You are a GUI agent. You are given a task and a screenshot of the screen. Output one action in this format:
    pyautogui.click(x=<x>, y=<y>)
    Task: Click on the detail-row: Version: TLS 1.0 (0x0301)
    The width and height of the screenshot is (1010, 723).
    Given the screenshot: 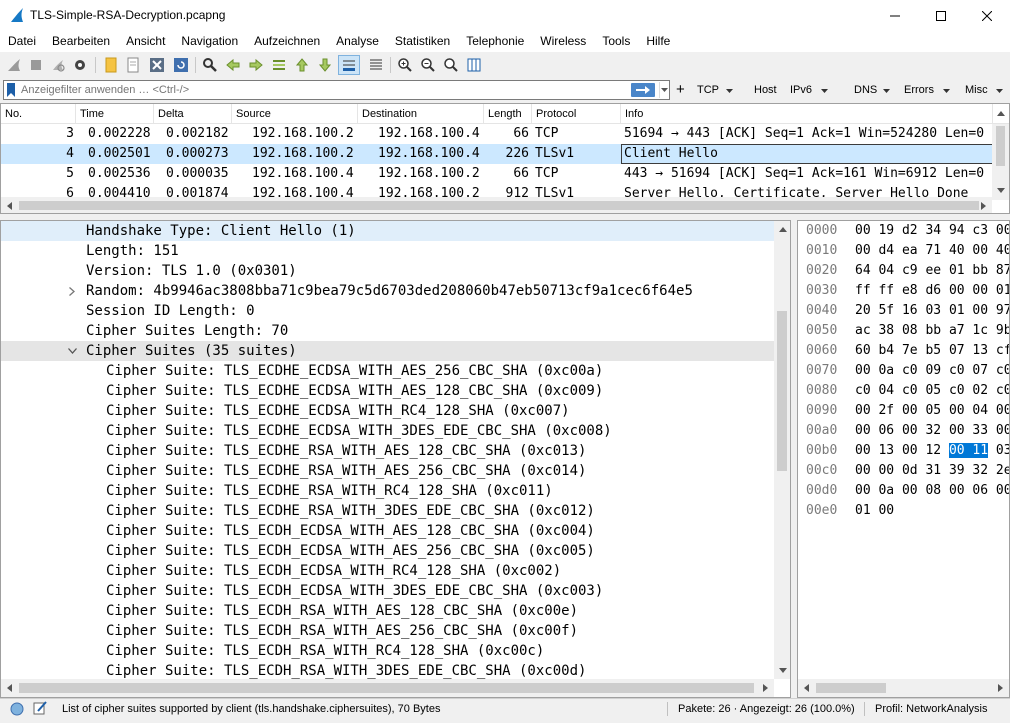 What is the action you would take?
    pyautogui.click(x=387, y=271)
    